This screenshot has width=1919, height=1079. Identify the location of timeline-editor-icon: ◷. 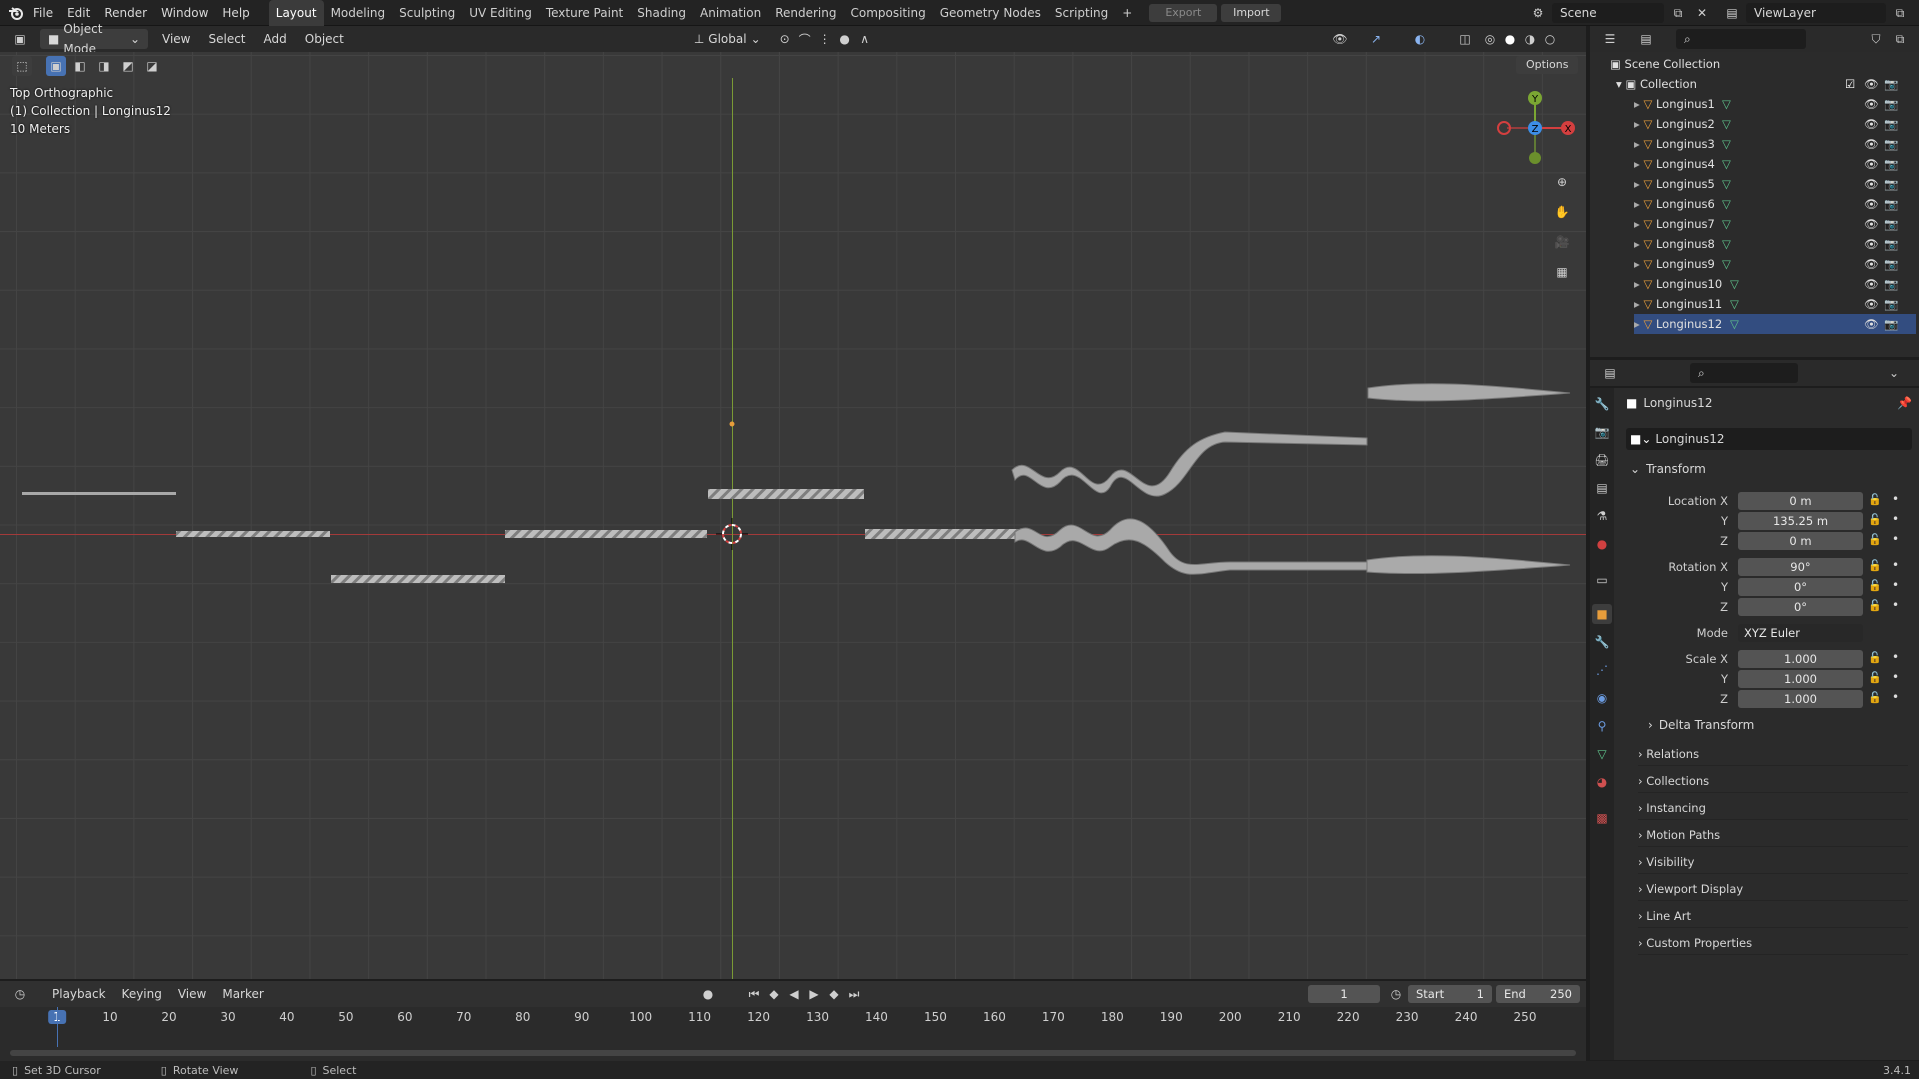
(20, 994).